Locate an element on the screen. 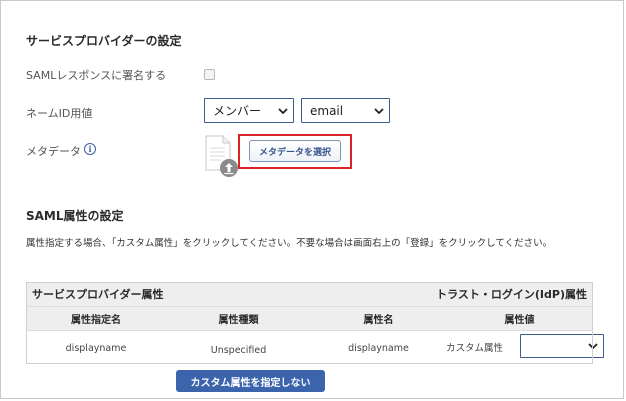  saml-attrs-title: SAML属性の設定 is located at coordinates (75, 216).